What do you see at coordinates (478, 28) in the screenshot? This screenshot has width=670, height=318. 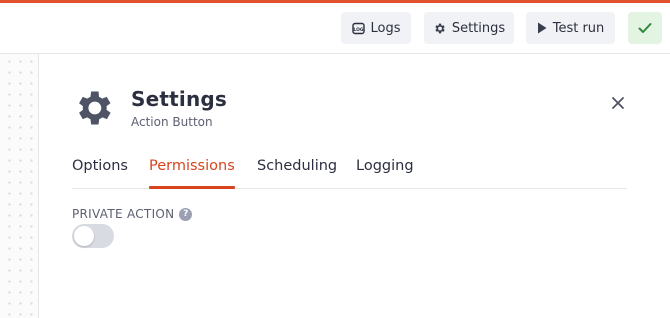 I see `settings-label: Settings` at bounding box center [478, 28].